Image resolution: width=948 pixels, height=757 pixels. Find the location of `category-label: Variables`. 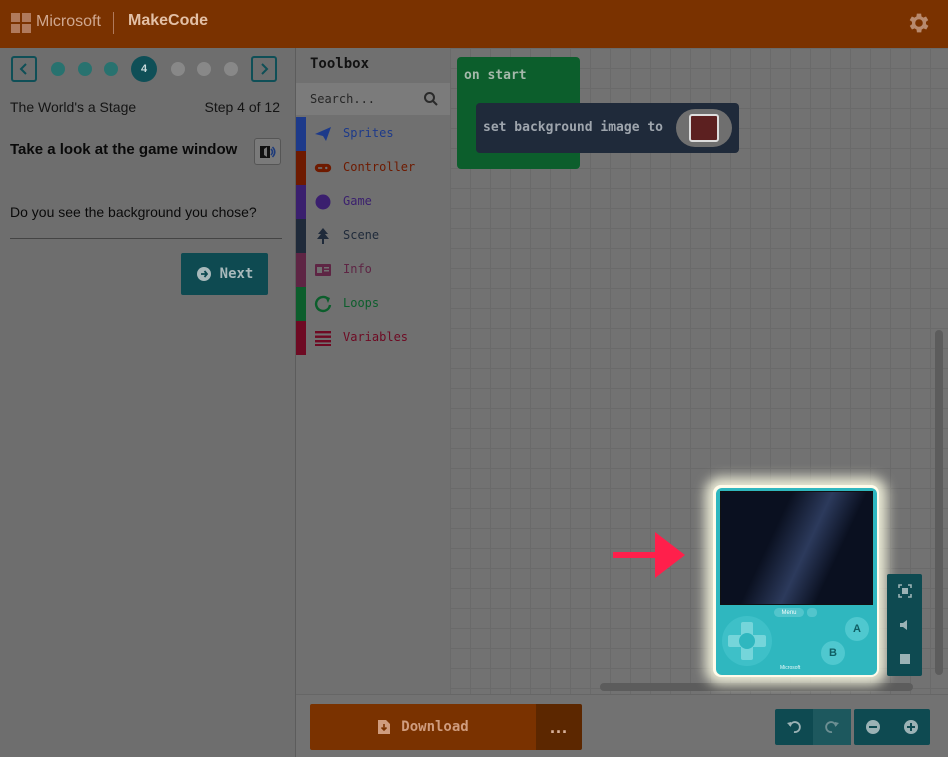

category-label: Variables is located at coordinates (376, 337).